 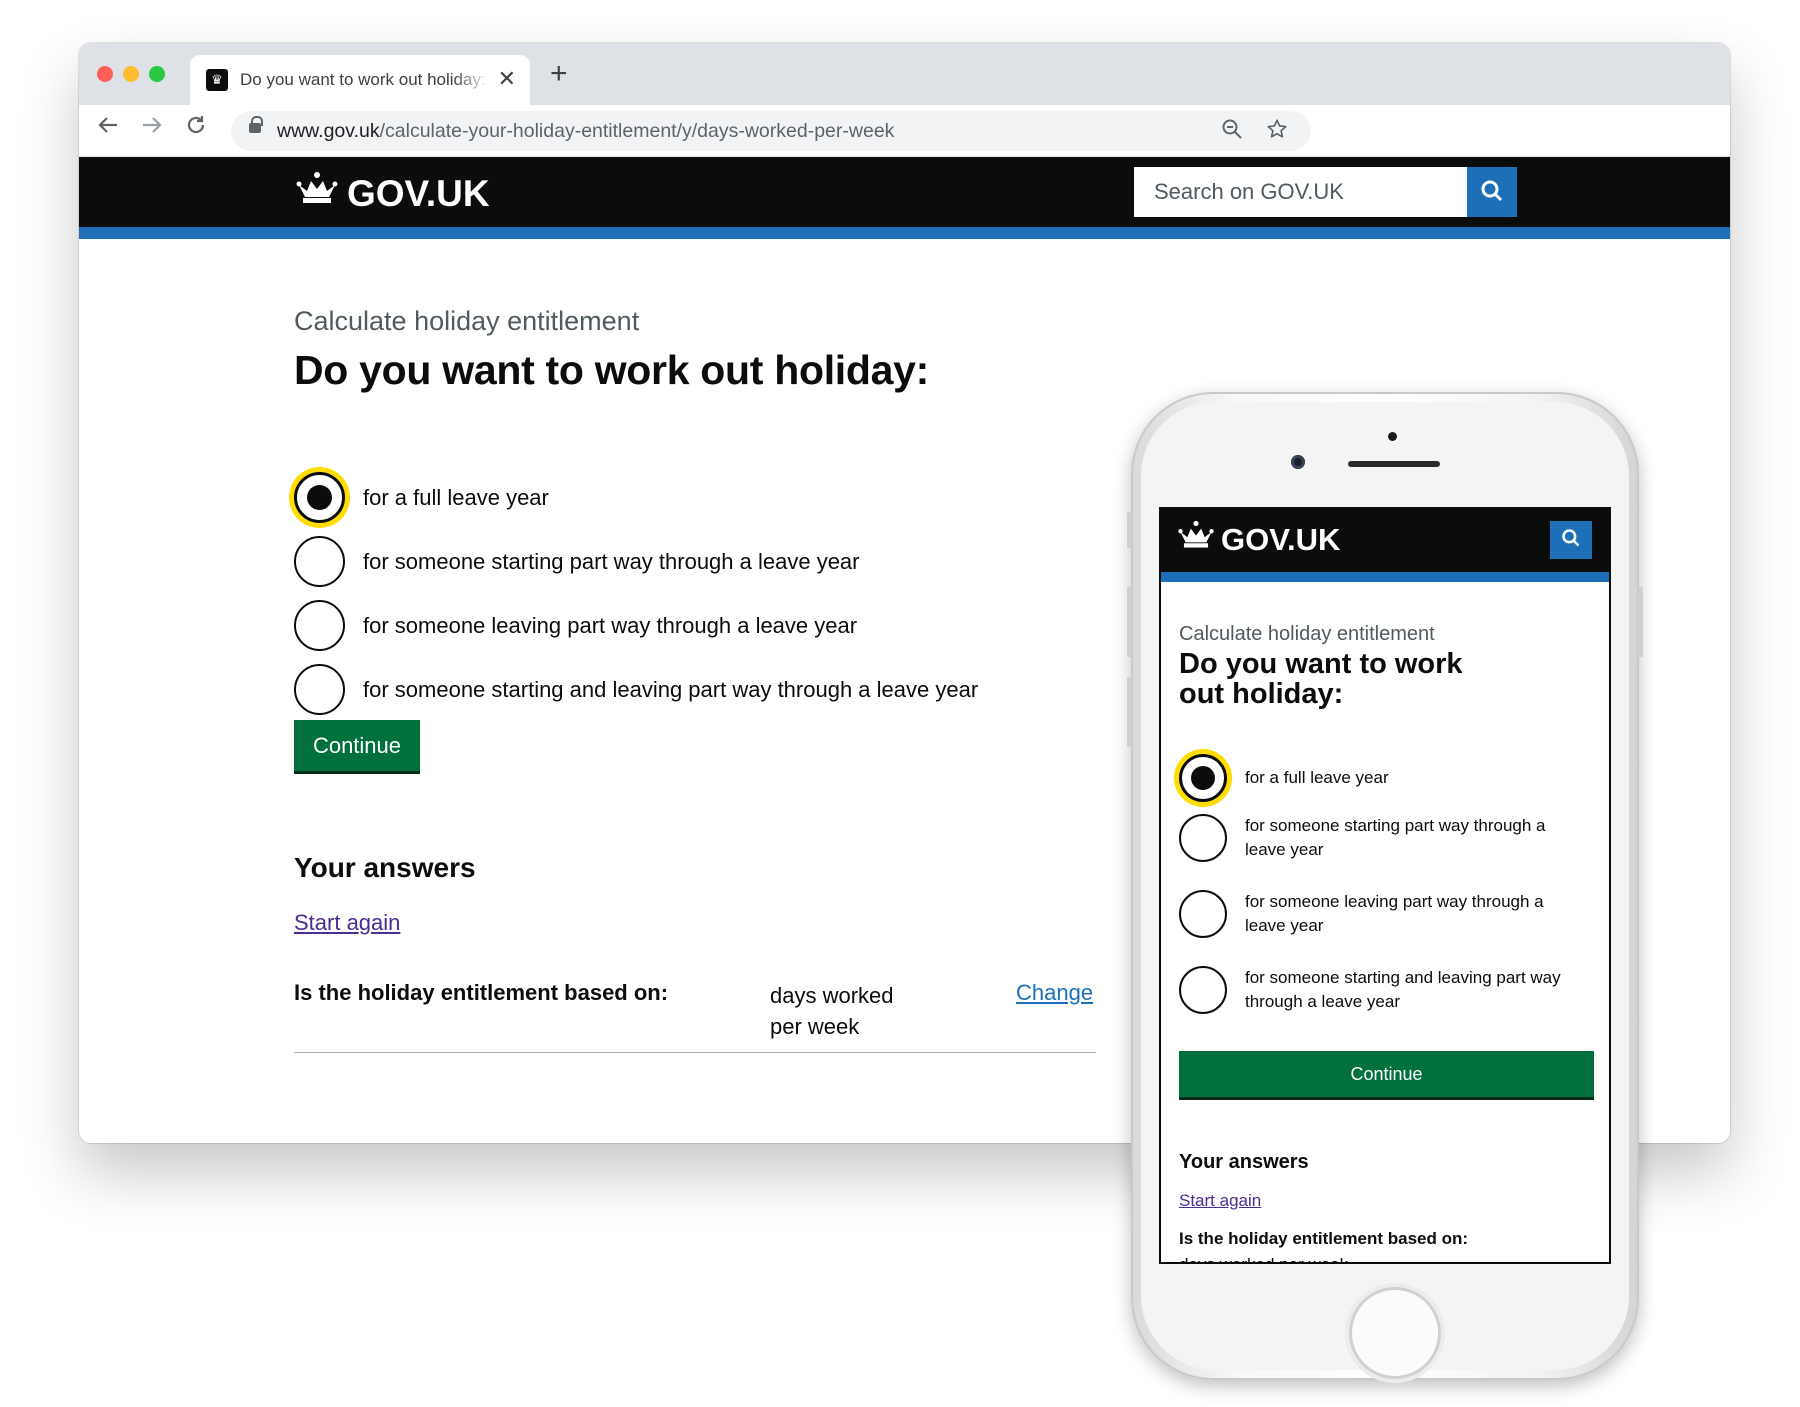 What do you see at coordinates (832, 1011) in the screenshot?
I see `summary-value: days worked per week` at bounding box center [832, 1011].